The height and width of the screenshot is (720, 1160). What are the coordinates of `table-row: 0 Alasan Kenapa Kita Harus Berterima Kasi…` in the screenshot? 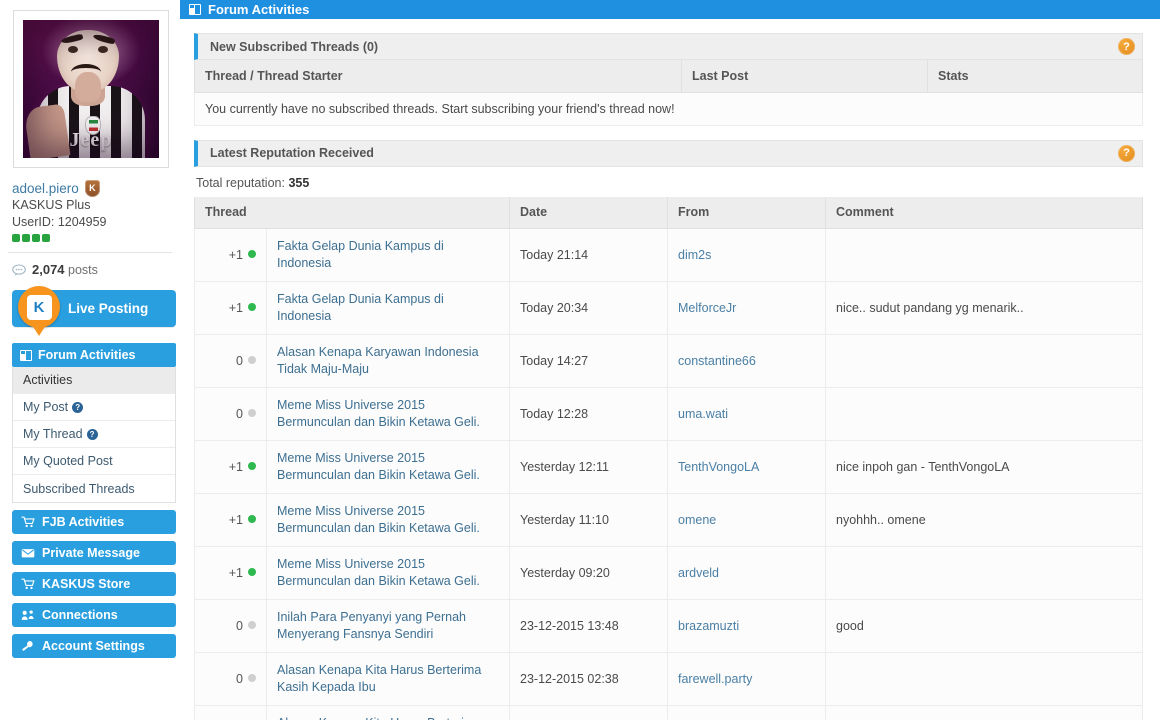 It's located at (668, 679).